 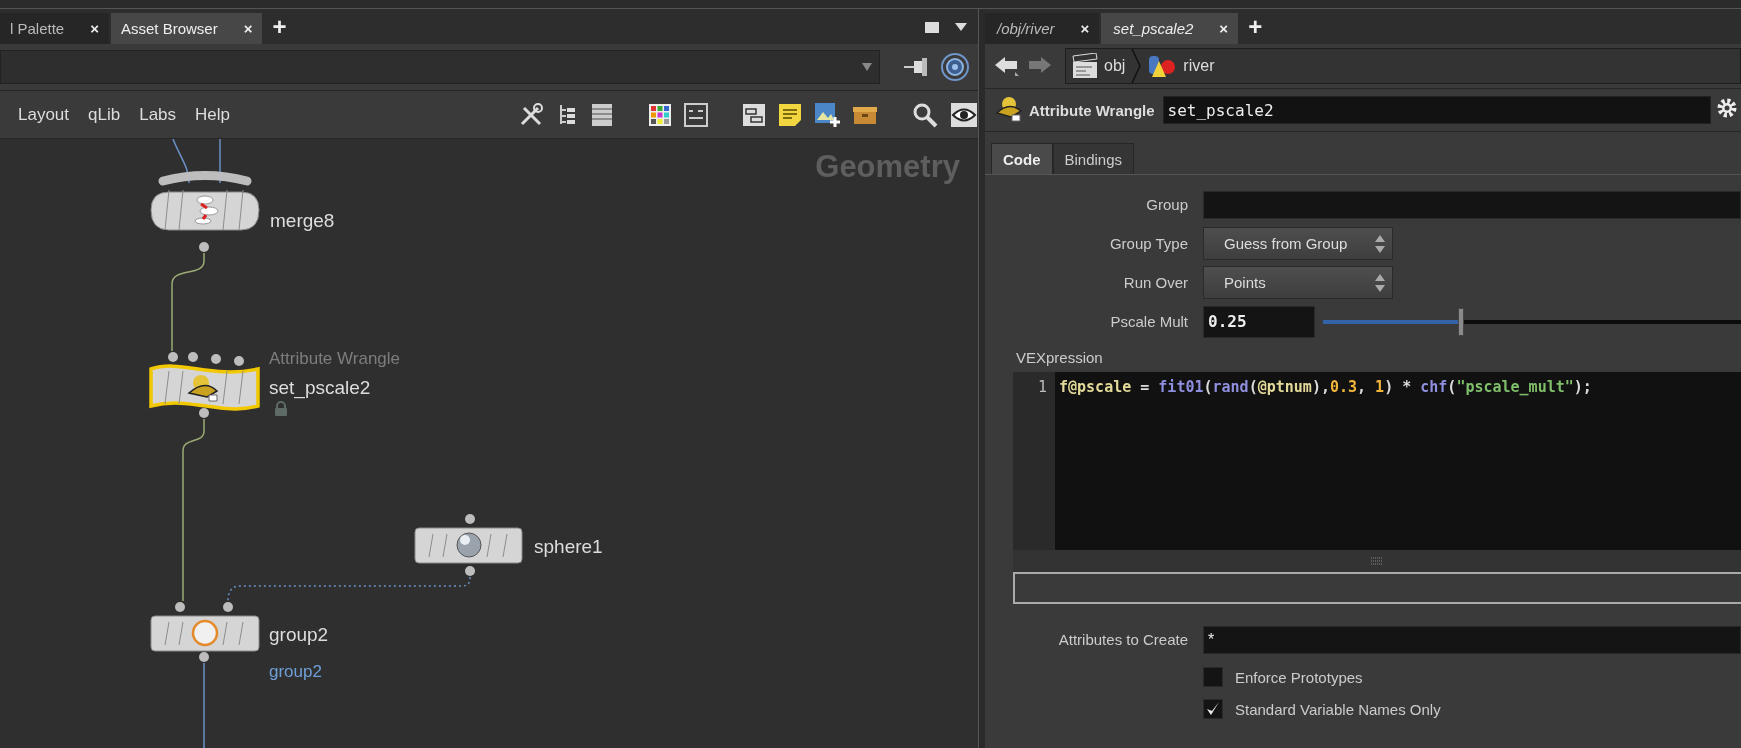 I want to click on parameter-label: VEXpression, so click(x=1060, y=357).